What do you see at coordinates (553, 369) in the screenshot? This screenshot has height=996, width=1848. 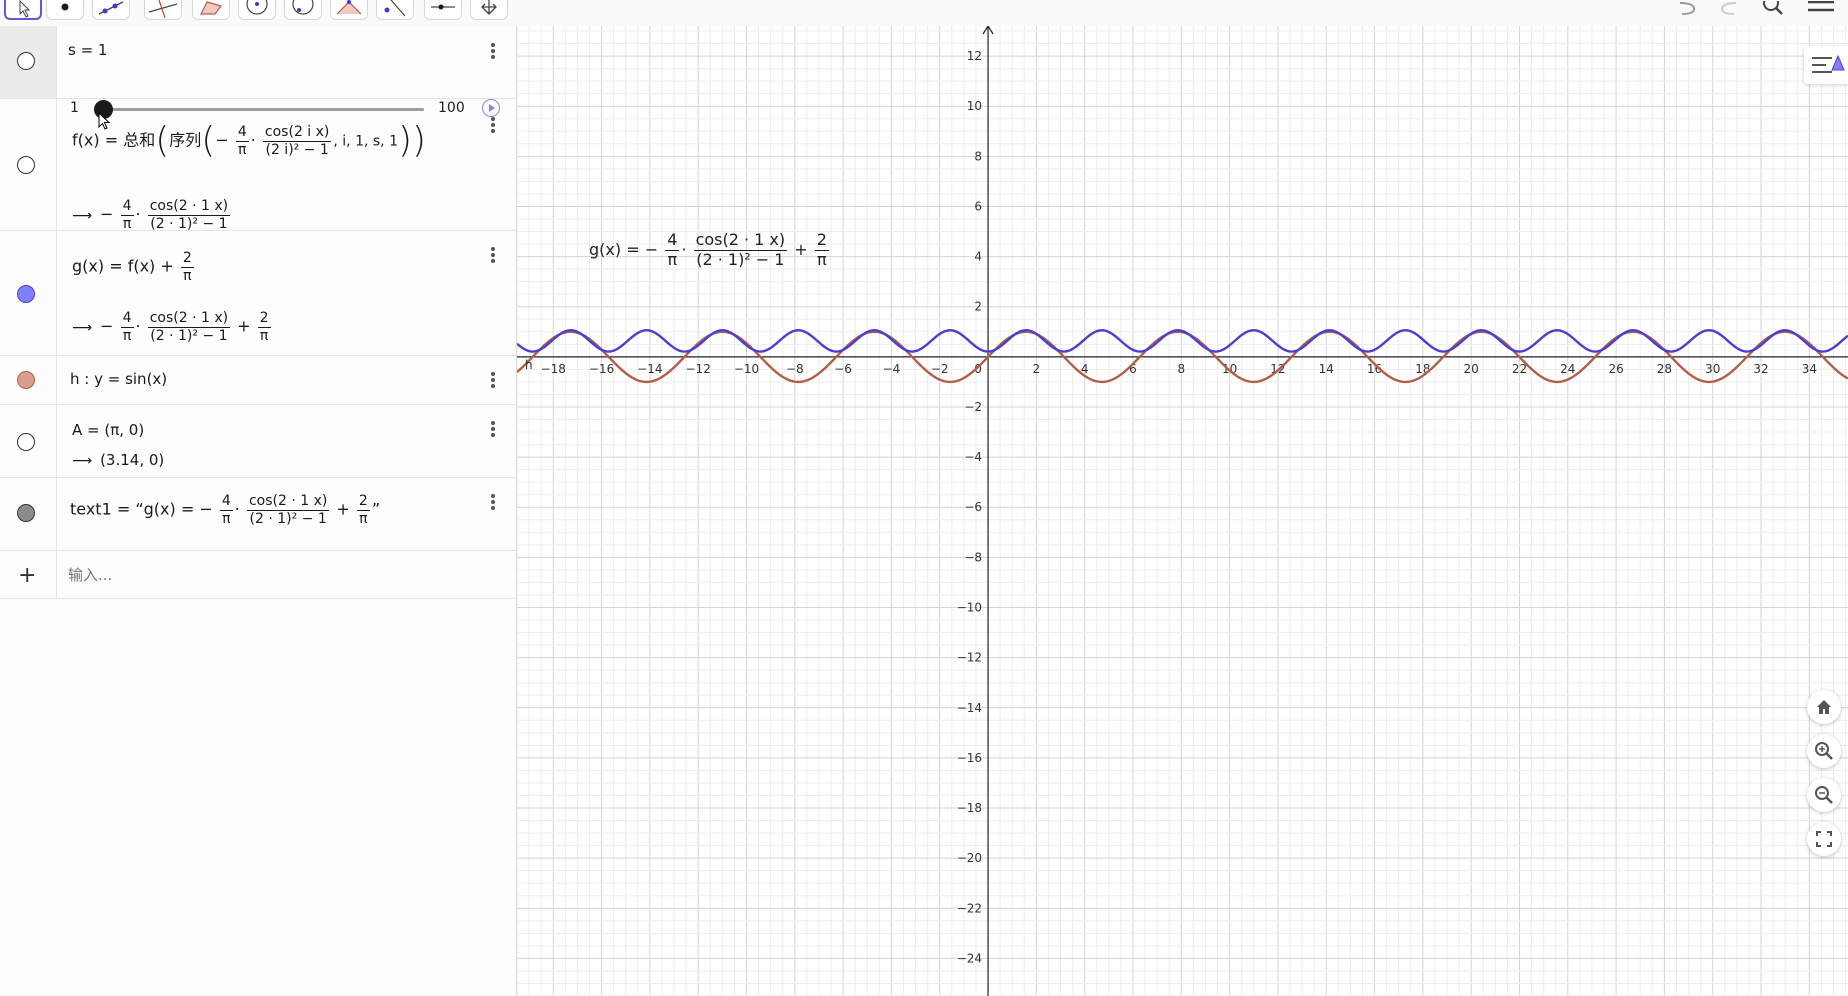 I see `x-tick-label: −18` at bounding box center [553, 369].